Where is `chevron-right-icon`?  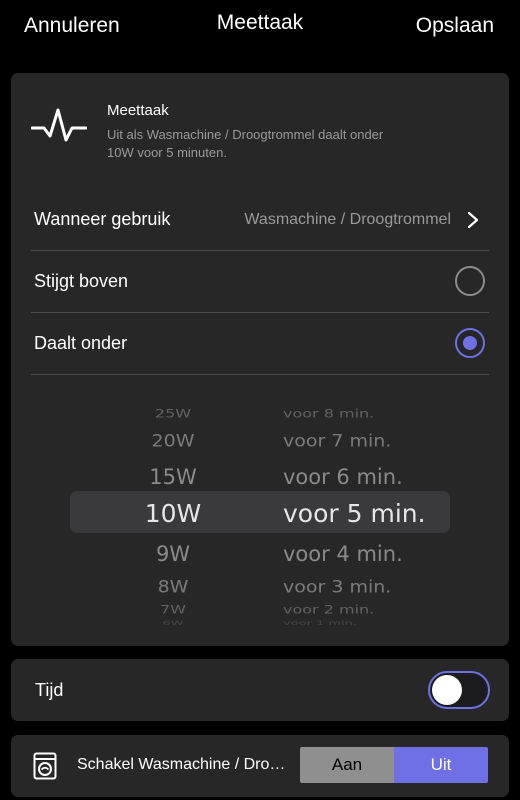 chevron-right-icon is located at coordinates (473, 220).